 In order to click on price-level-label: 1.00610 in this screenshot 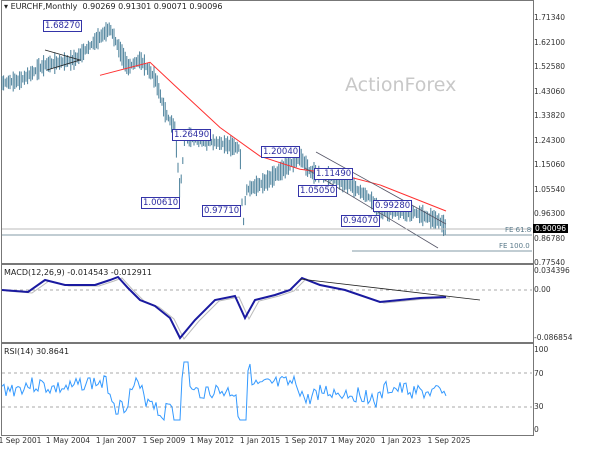, I will do `click(161, 203)`.